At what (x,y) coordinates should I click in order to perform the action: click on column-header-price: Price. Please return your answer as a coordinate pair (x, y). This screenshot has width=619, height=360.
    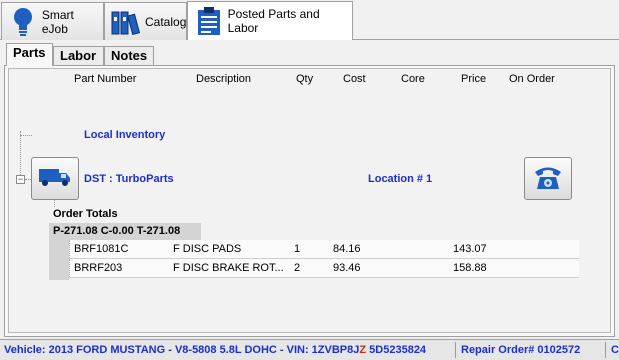
    Looking at the image, I should click on (473, 79).